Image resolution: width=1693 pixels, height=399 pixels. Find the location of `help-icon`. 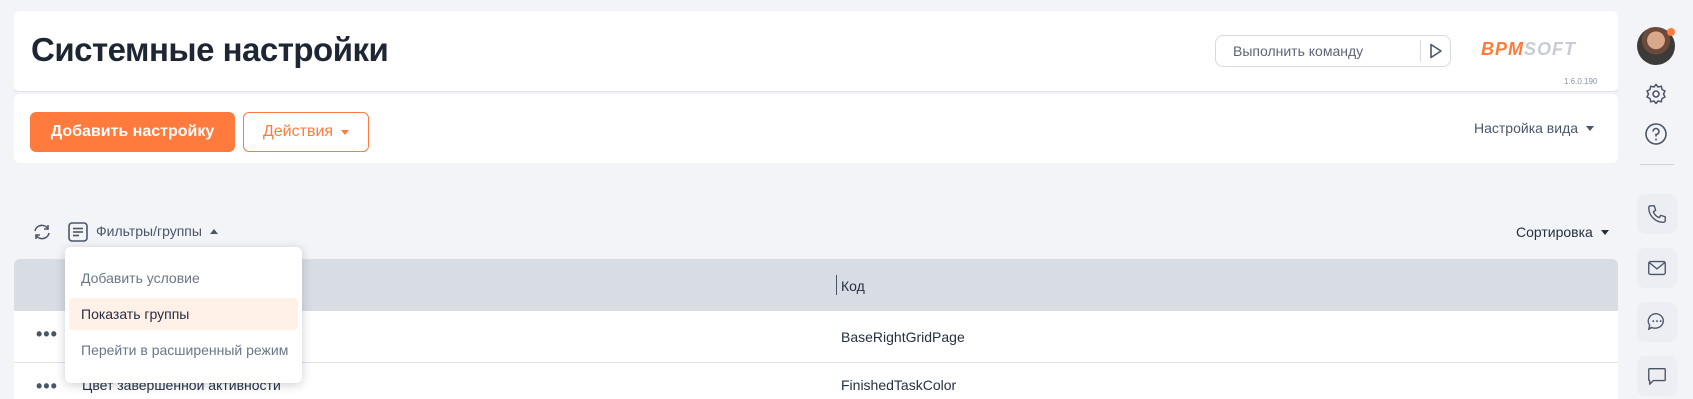

help-icon is located at coordinates (1656, 134).